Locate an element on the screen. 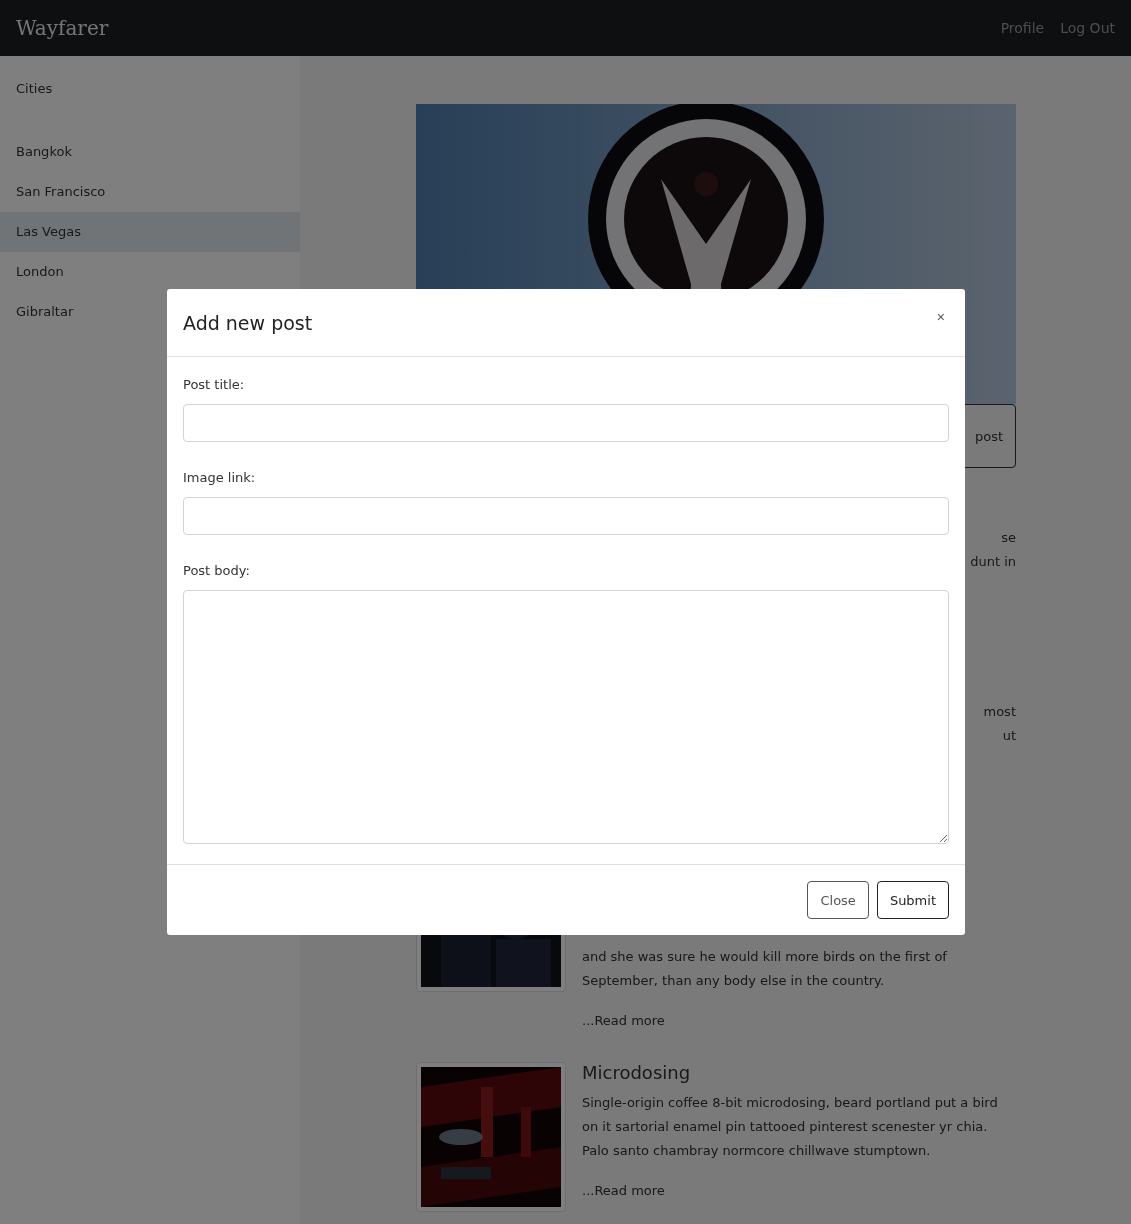 This screenshot has height=1224, width=1131. nav-link: Profile is located at coordinates (1022, 28).